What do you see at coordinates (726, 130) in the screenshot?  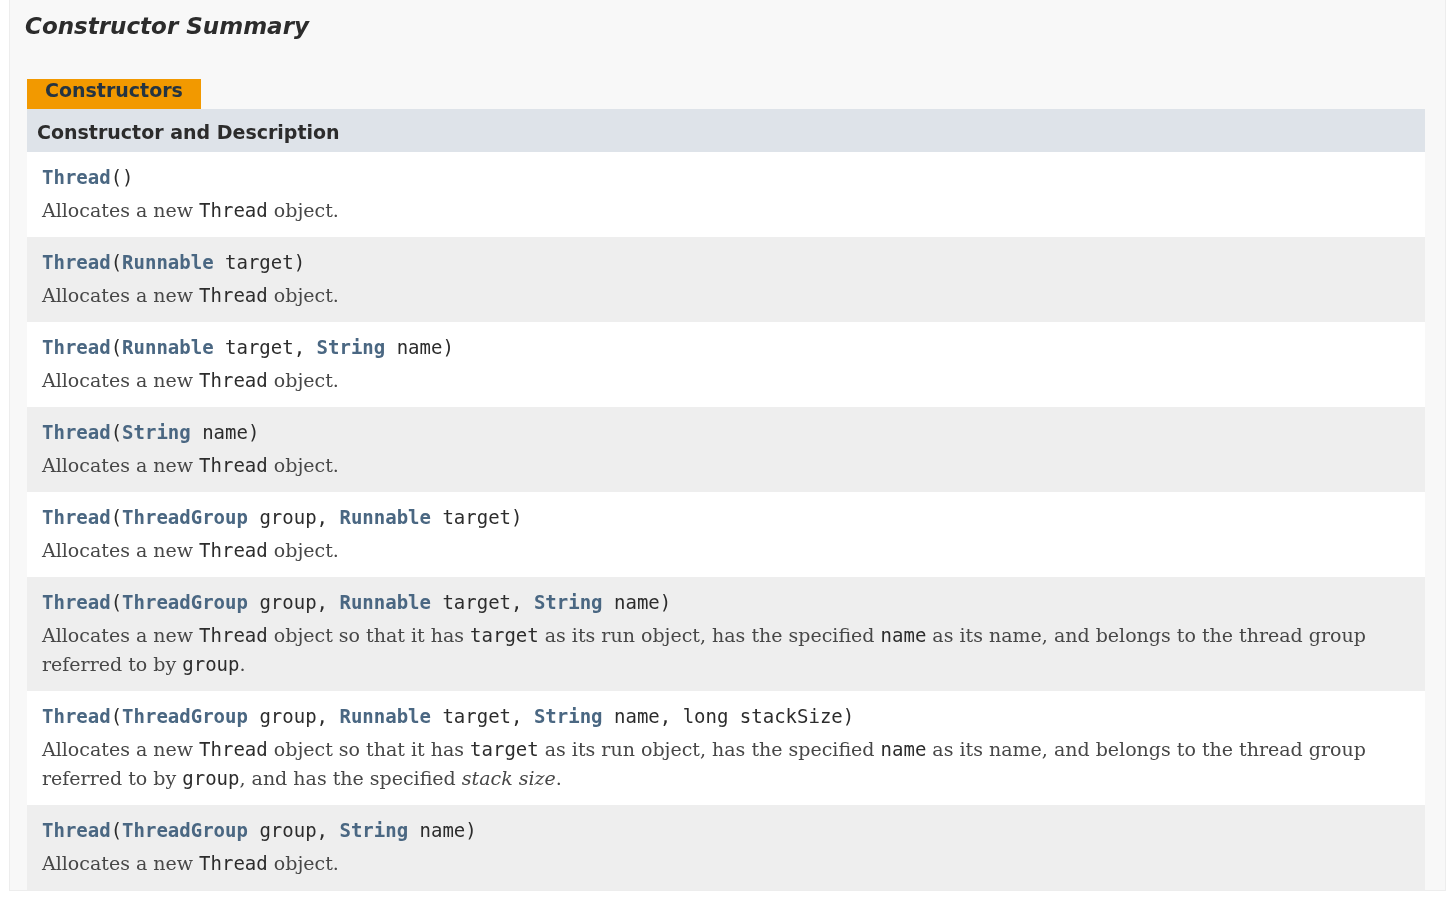 I see `column-header: Constructor and Description` at bounding box center [726, 130].